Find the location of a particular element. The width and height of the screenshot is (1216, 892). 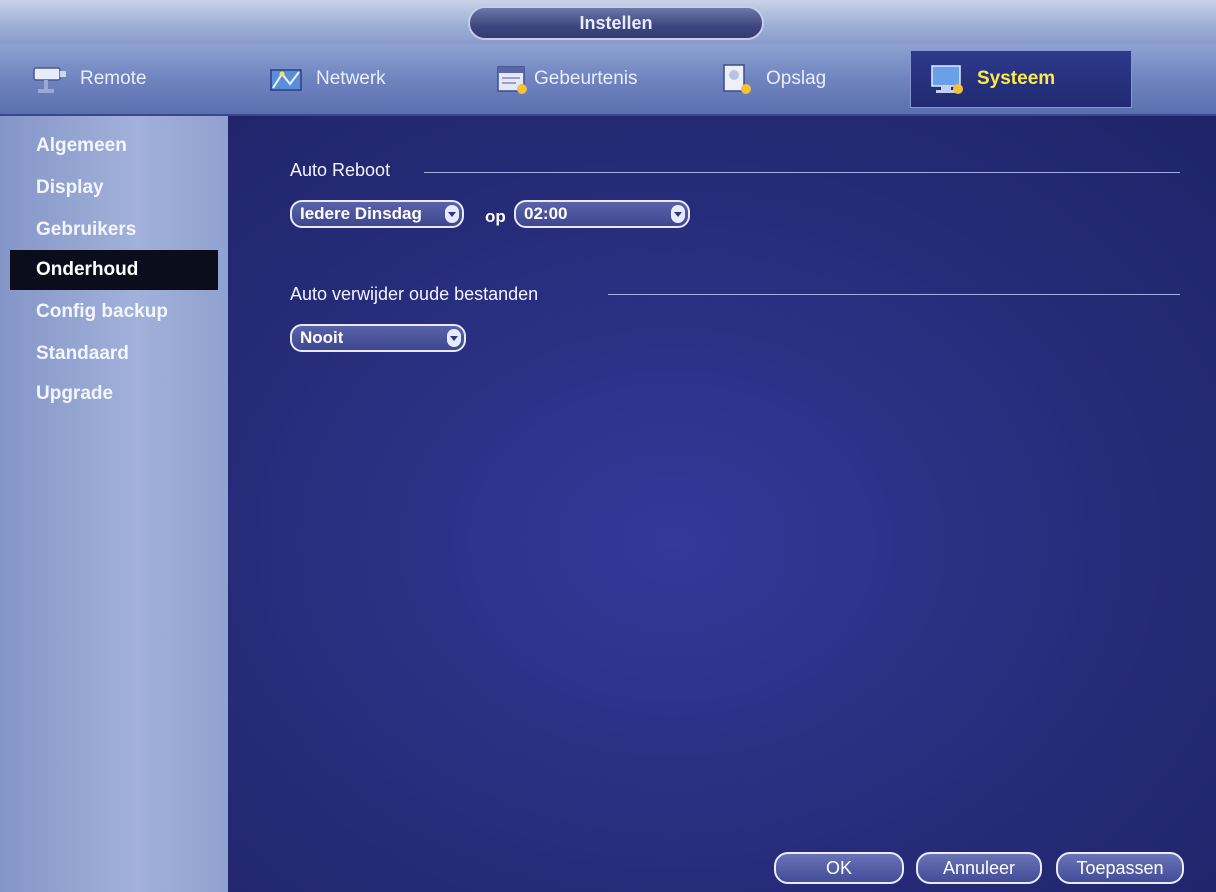

title-bar: Instellen is located at coordinates (608, 22).